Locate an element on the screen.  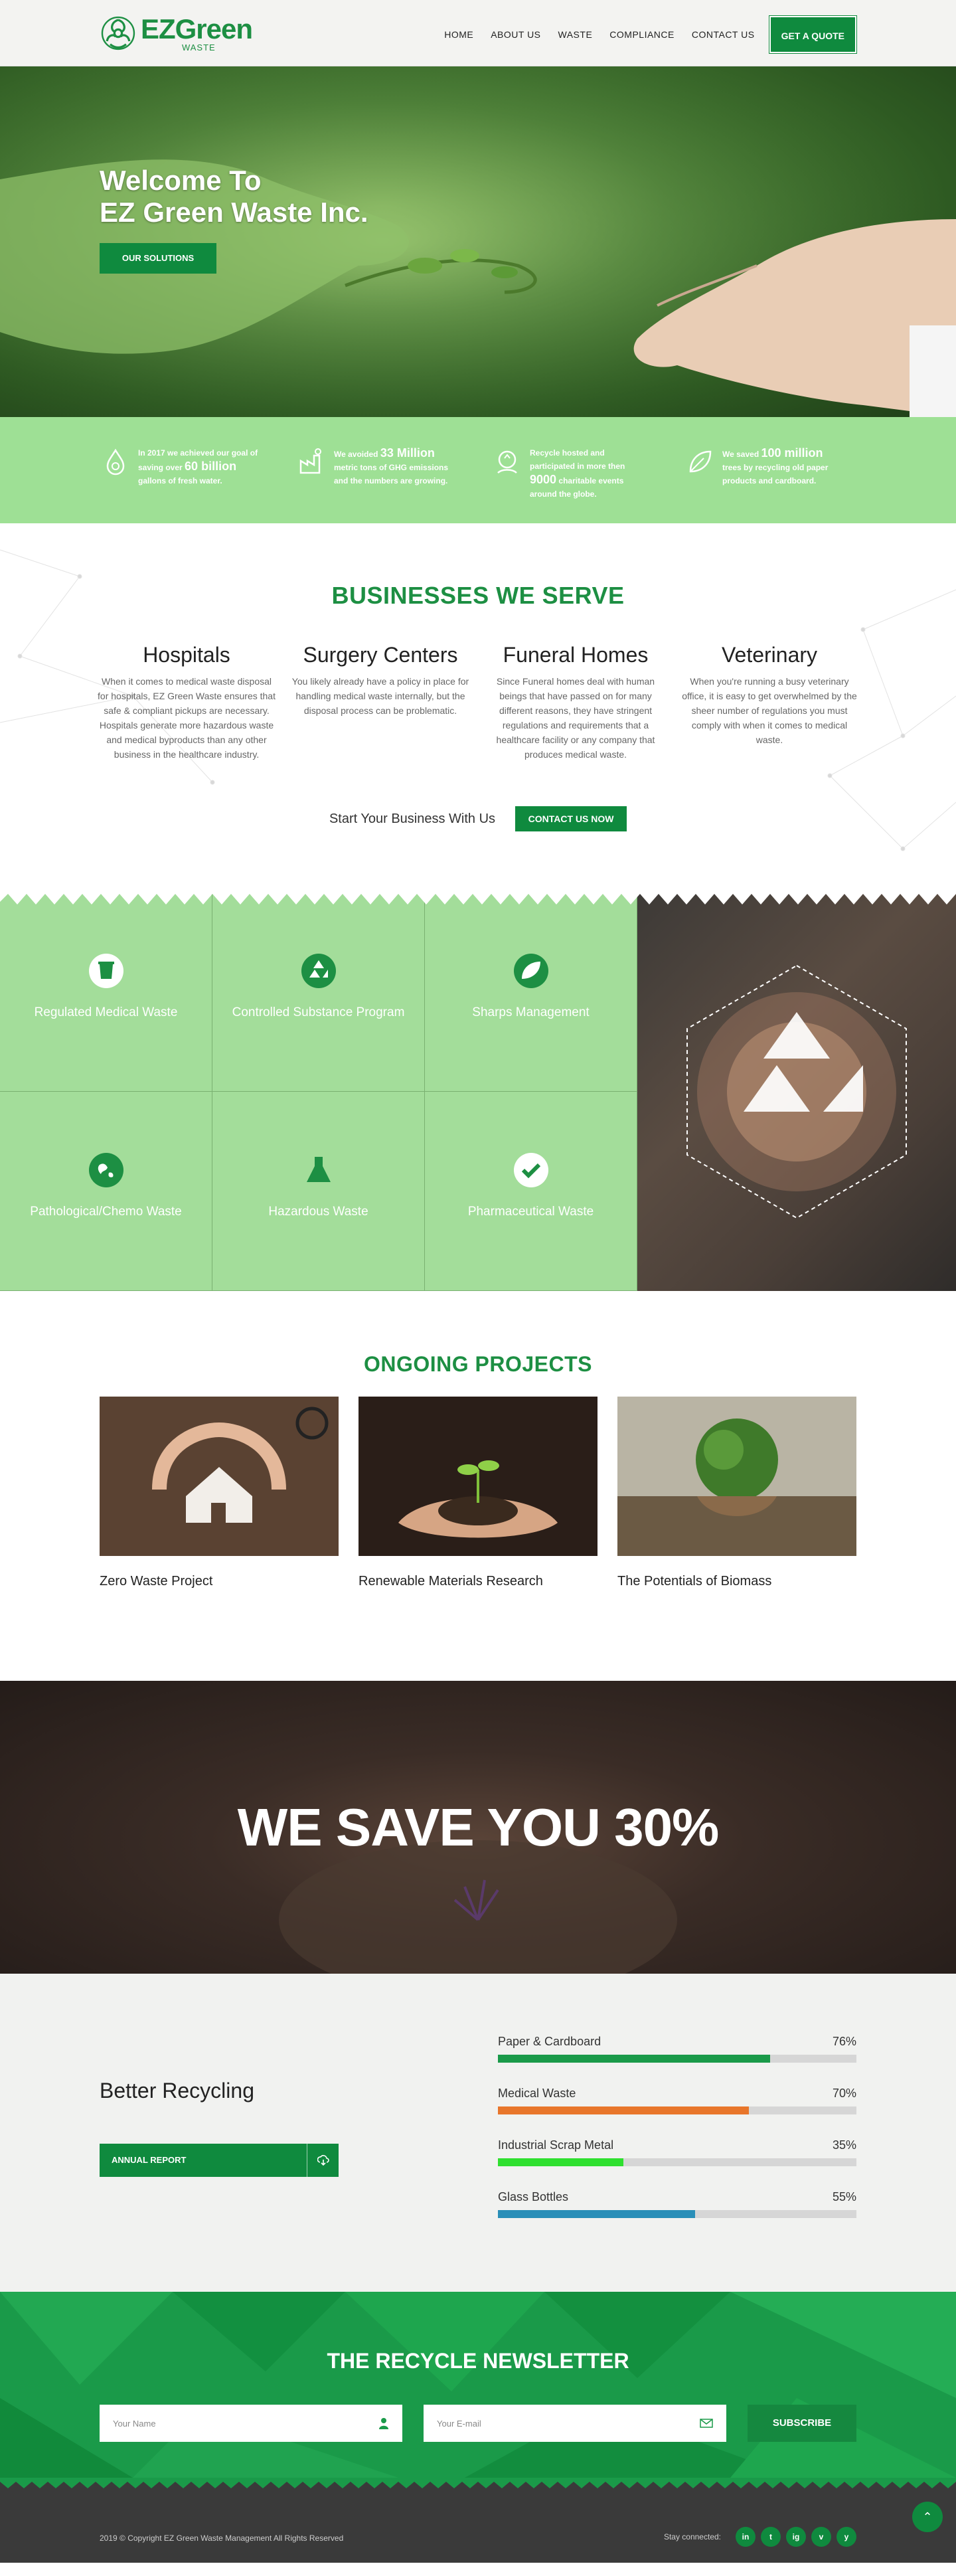
get-a-quote-button: GET A QUOTE is located at coordinates (812, 34).